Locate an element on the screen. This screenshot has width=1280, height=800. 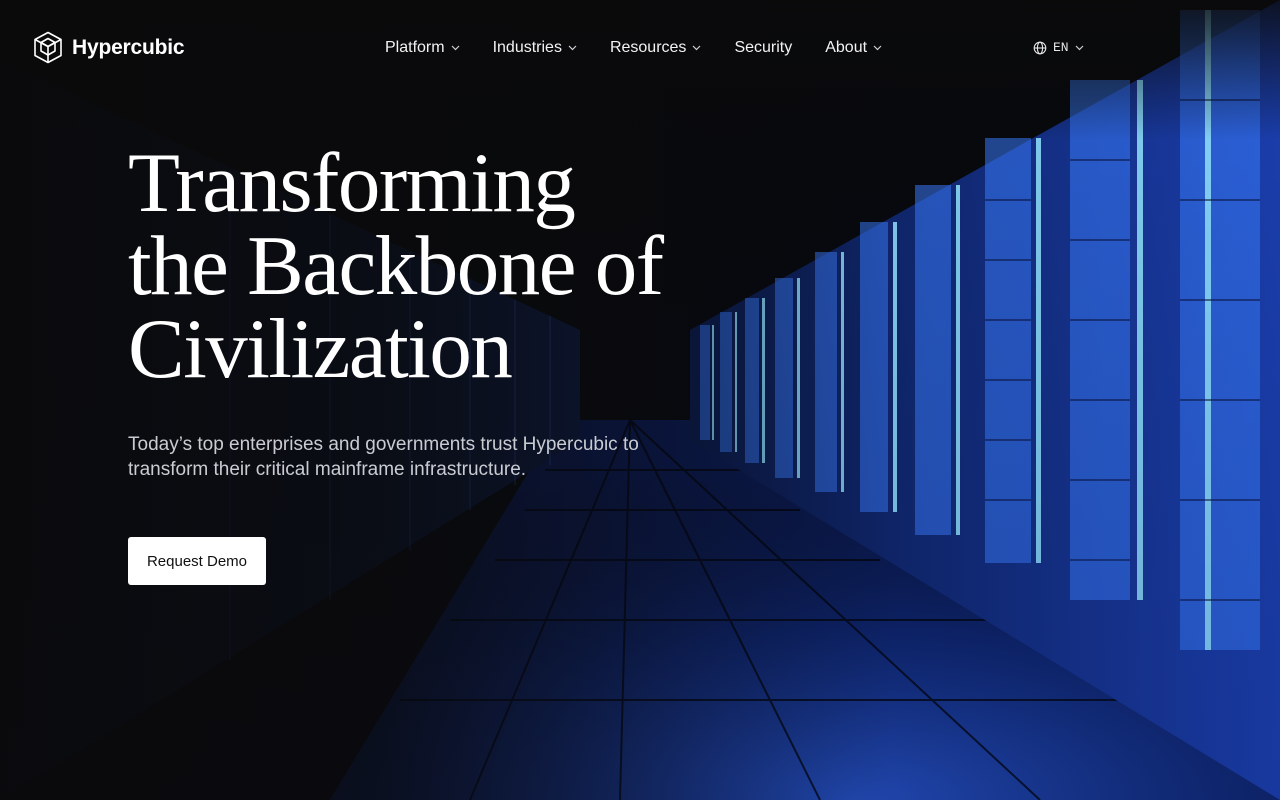
nav-item-label: Security is located at coordinates (763, 47).